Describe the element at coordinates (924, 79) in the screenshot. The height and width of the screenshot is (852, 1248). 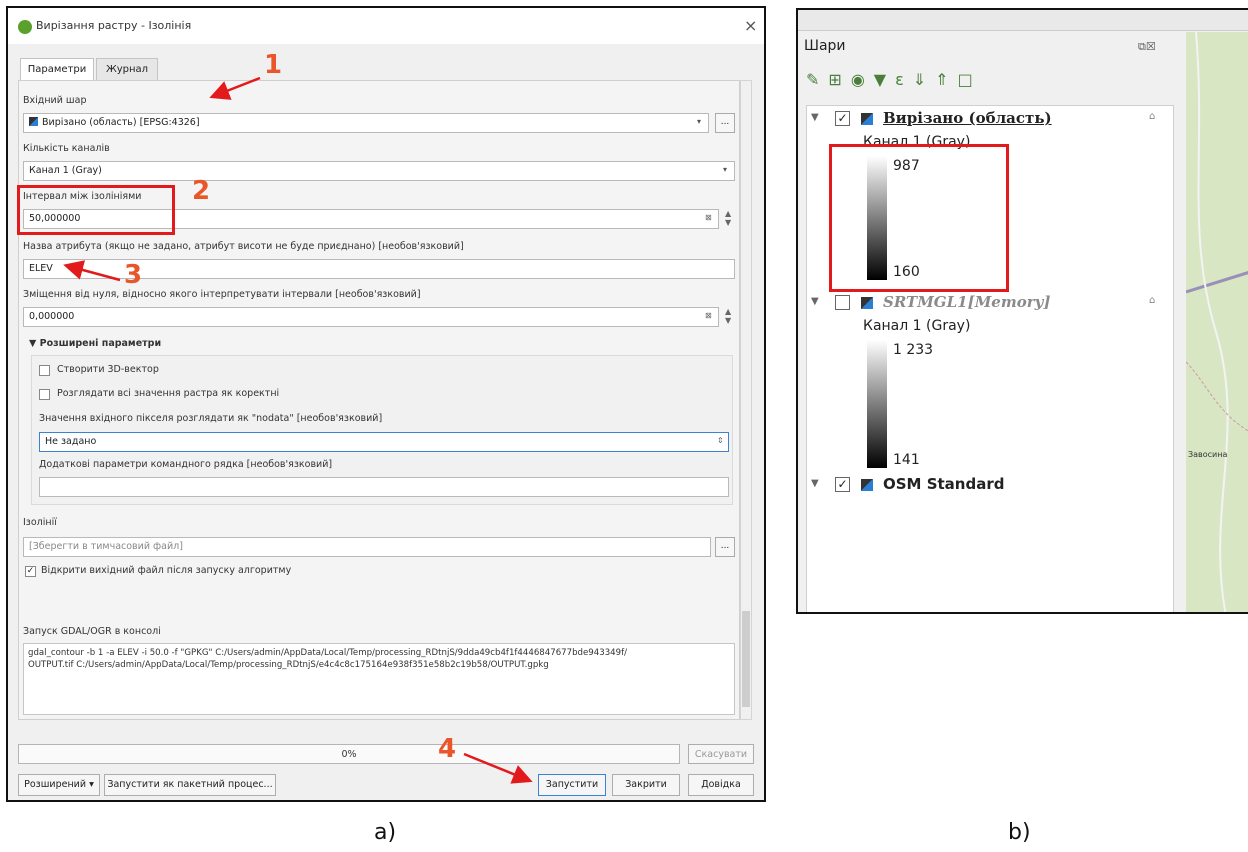
I see `expand-icon: ⇓` at that location.